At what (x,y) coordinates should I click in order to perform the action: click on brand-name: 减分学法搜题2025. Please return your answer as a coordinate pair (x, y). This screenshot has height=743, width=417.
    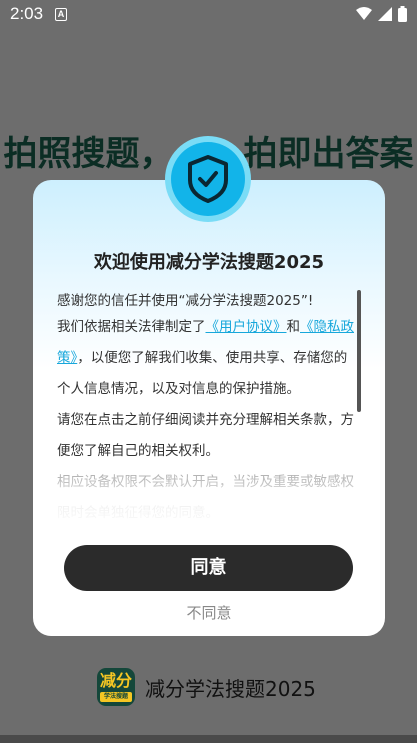
    Looking at the image, I should click on (230, 688).